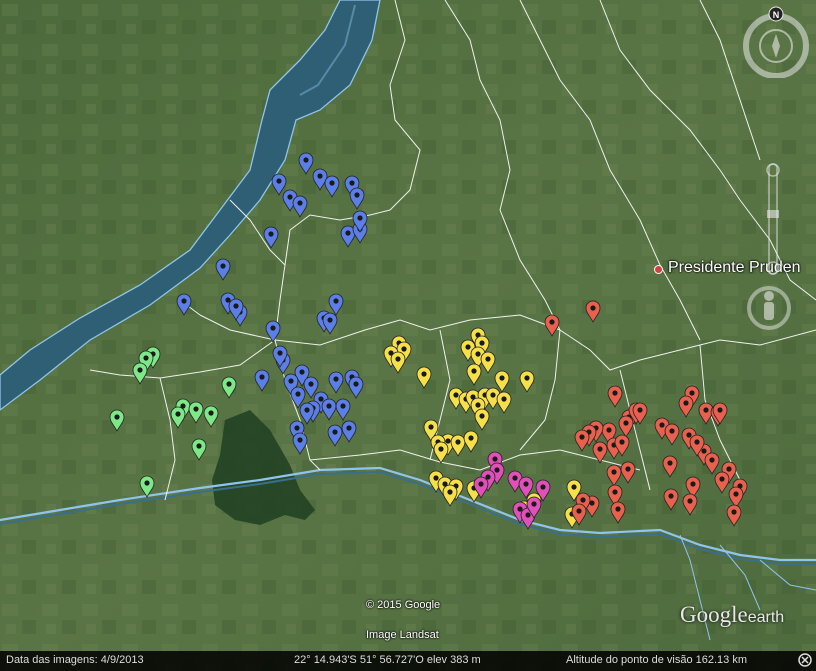  I want to click on imagery-credit: Image Landsat, so click(402, 635).